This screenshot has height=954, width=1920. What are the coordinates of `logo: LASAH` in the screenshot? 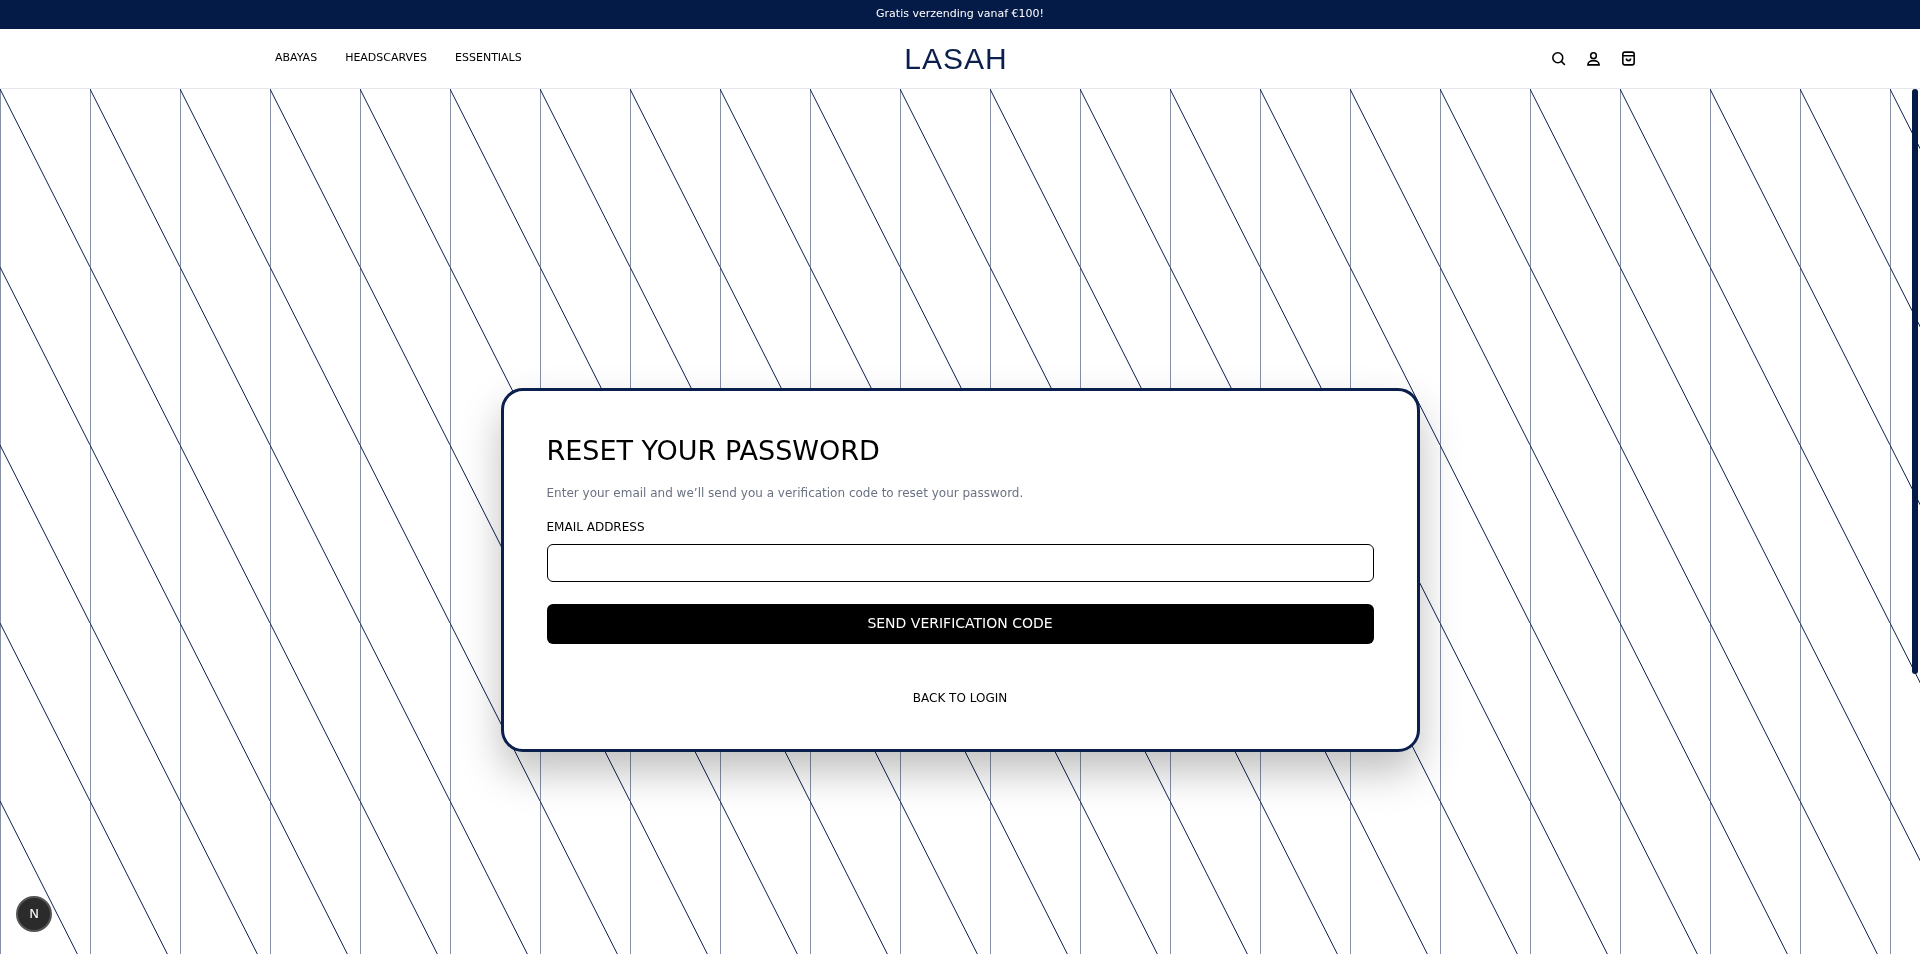 It's located at (956, 58).